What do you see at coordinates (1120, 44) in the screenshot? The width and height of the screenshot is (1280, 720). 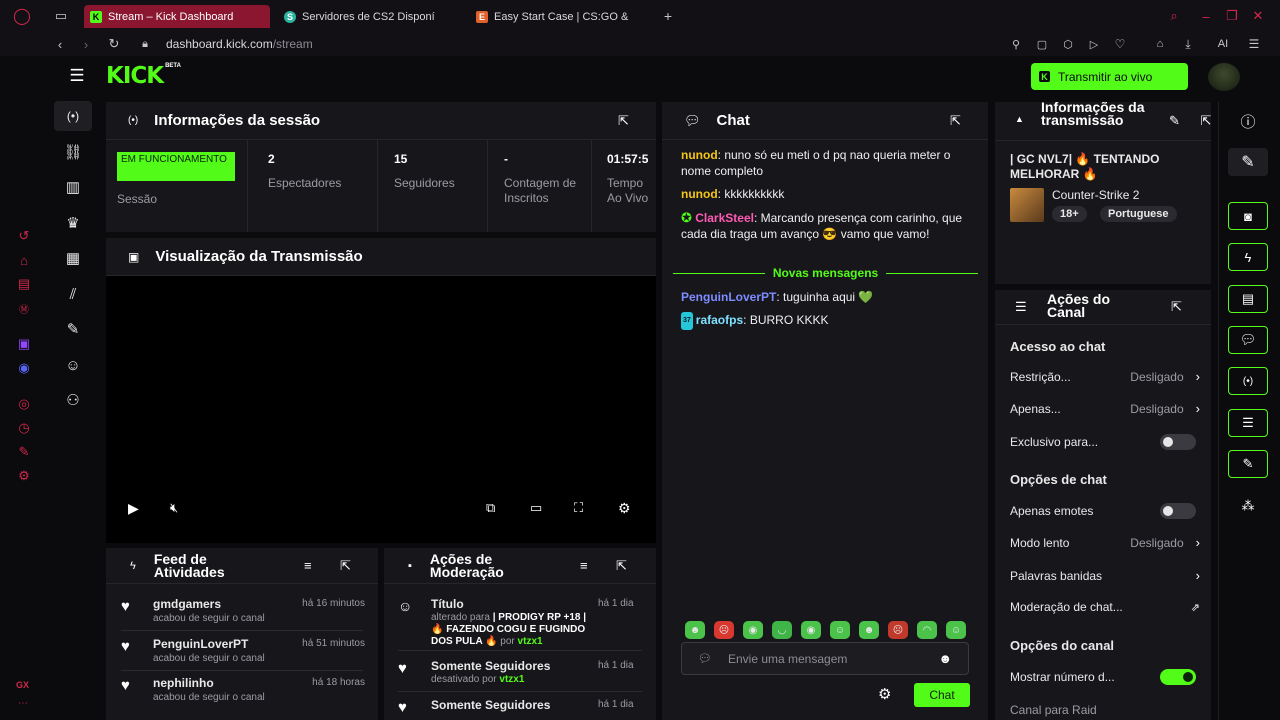 I see `heart-icon: ♡` at bounding box center [1120, 44].